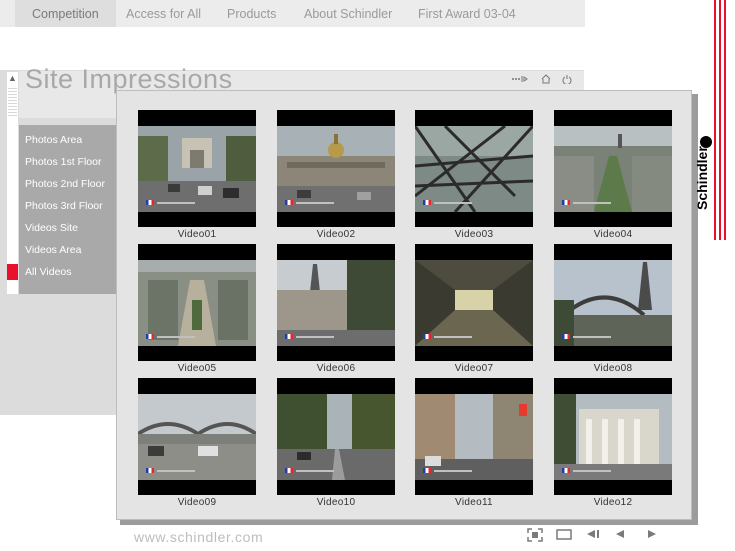 Image resolution: width=735 pixels, height=551 pixels. I want to click on menu-item-videos-area: Videos Area, so click(53, 250).